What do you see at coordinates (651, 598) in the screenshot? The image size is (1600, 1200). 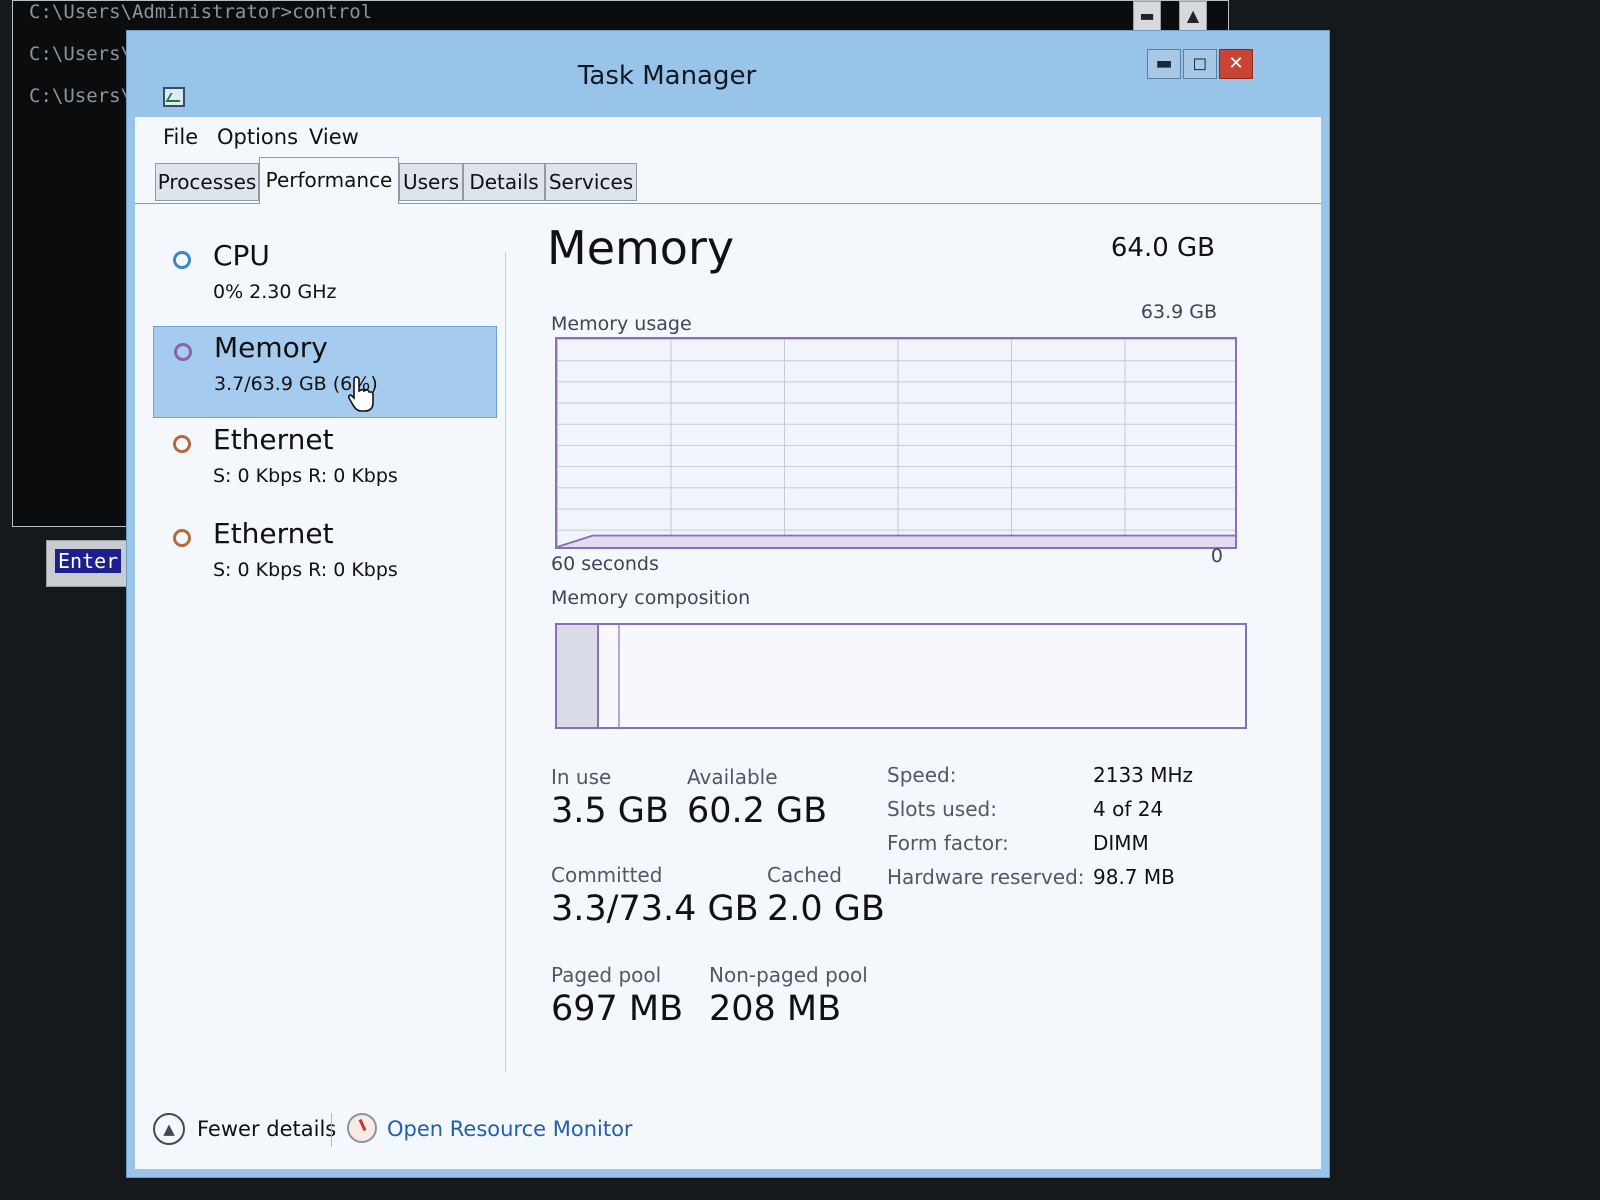 I see `memory-composition-label: Memory composition` at bounding box center [651, 598].